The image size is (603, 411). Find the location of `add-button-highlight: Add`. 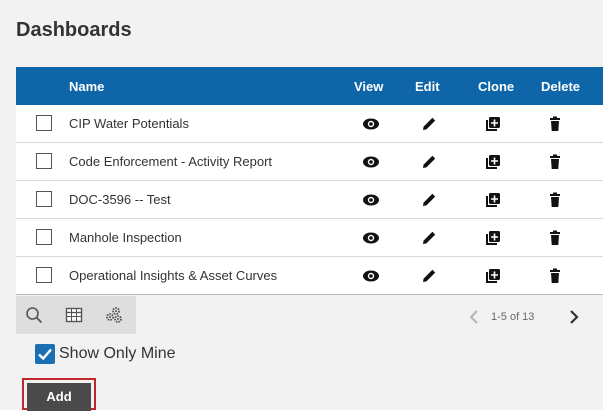

add-button-highlight: Add is located at coordinates (59, 394).